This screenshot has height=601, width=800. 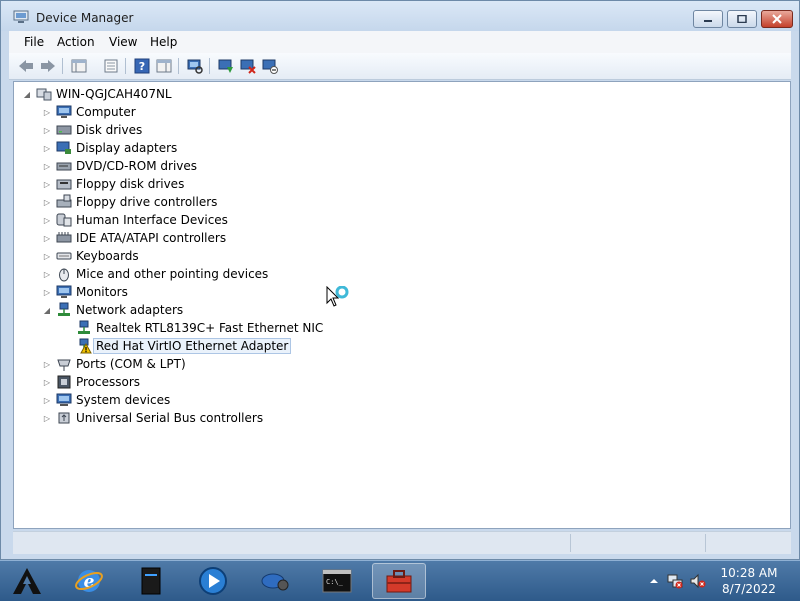 What do you see at coordinates (123, 42) in the screenshot?
I see `menu-view: View` at bounding box center [123, 42].